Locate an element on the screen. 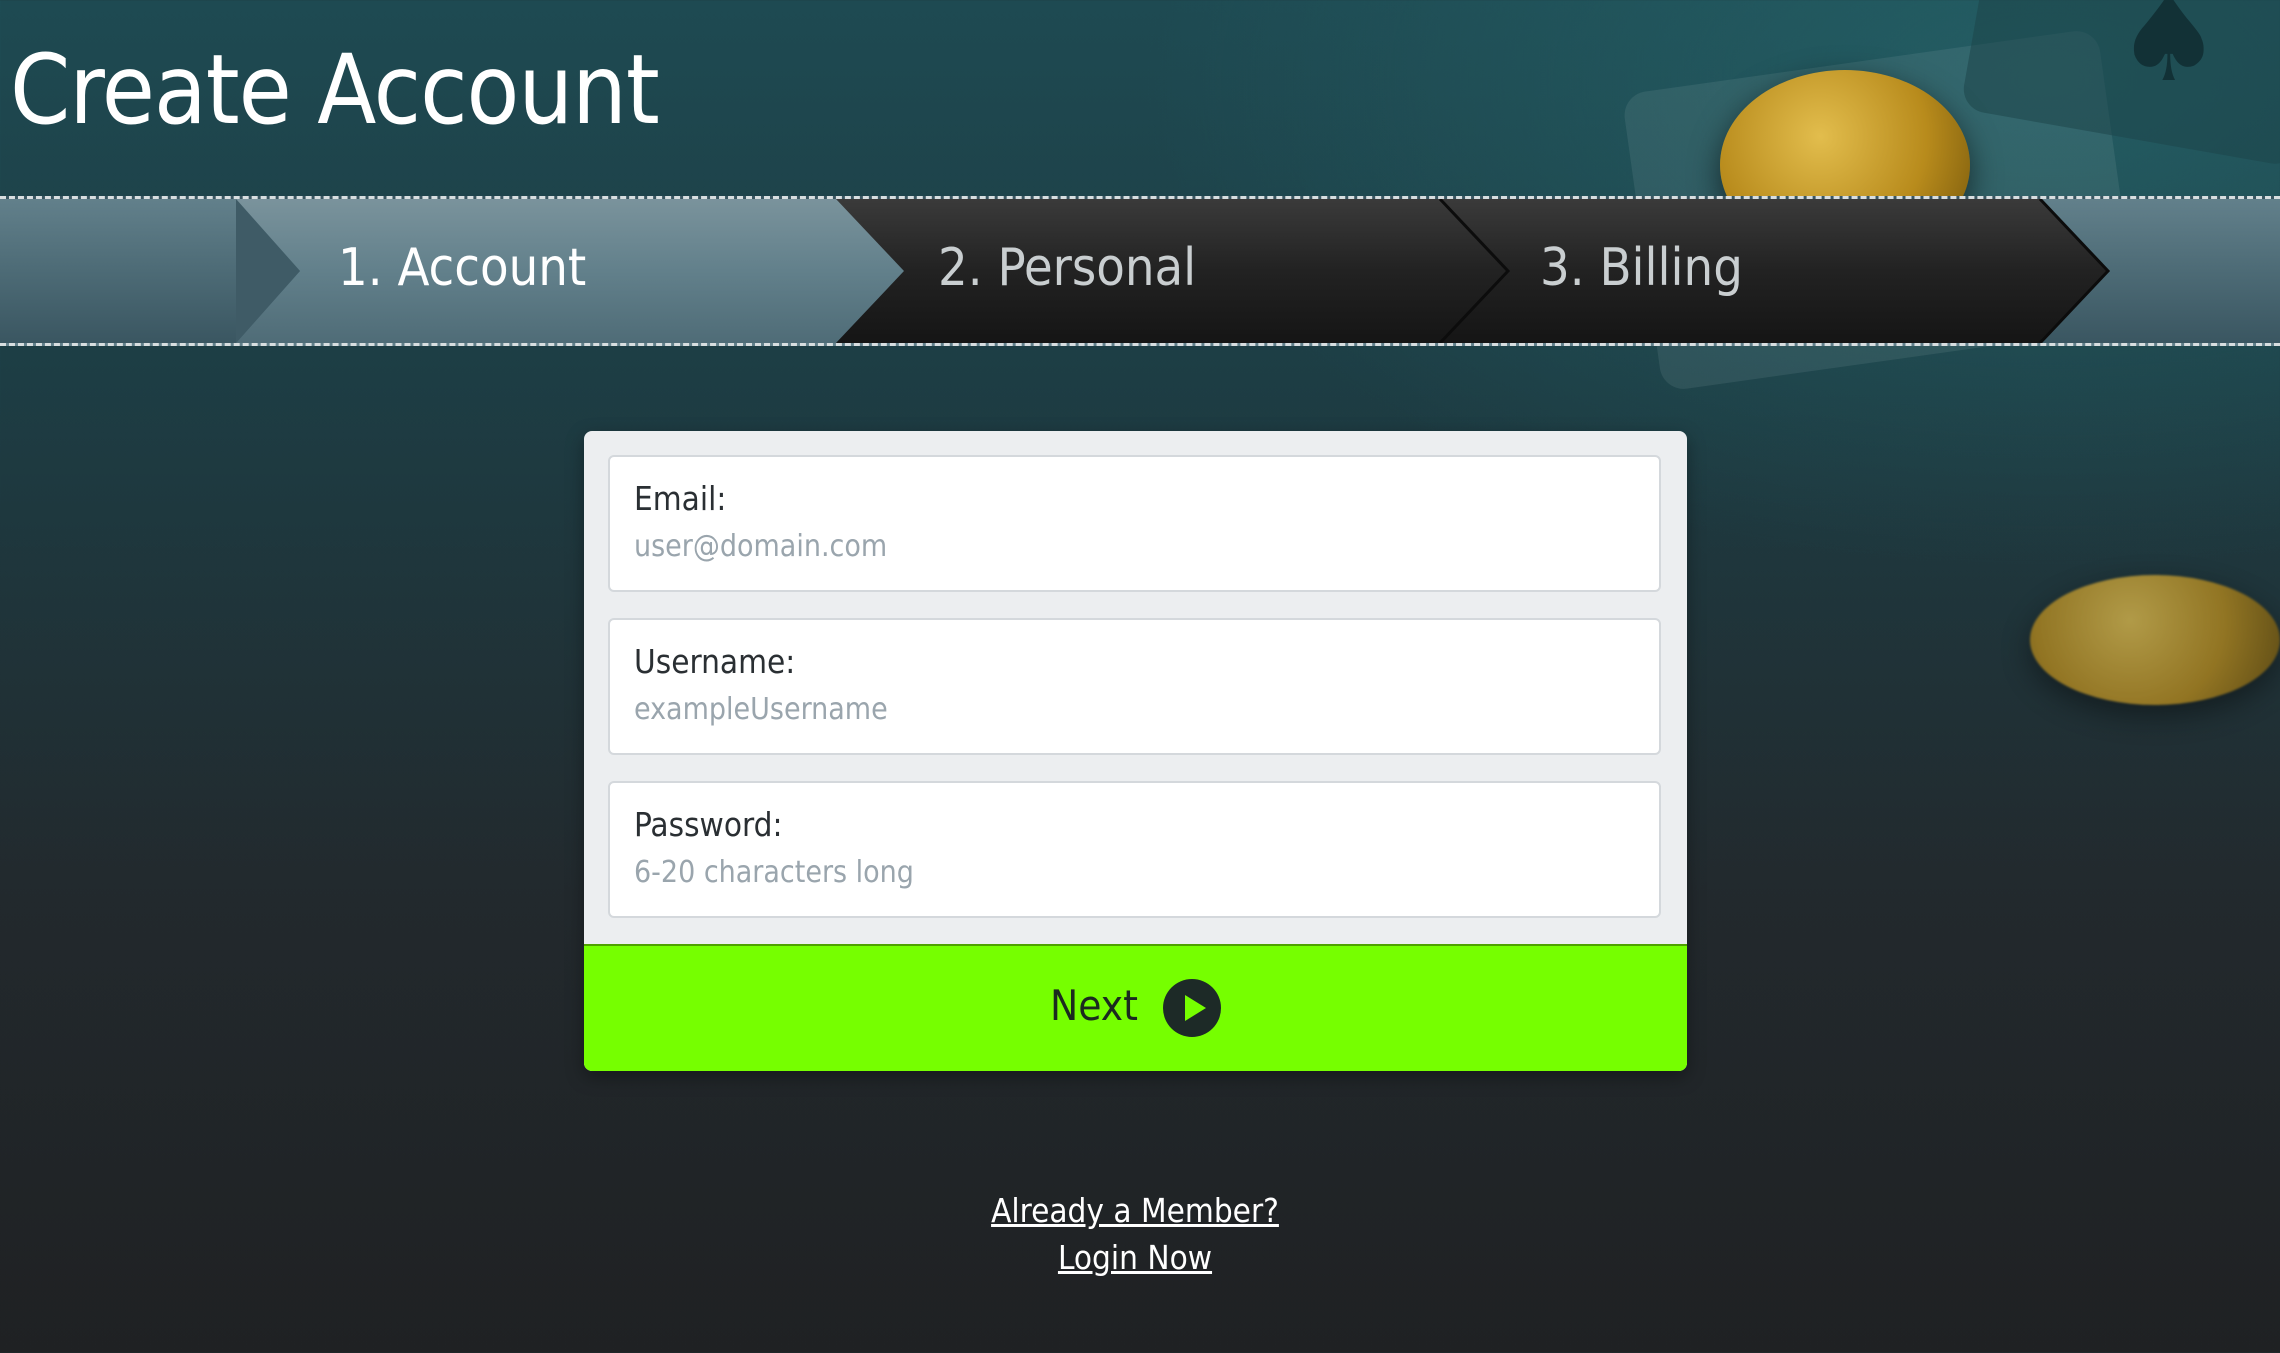  already-member-link: Already a Member? is located at coordinates (1135, 1211).